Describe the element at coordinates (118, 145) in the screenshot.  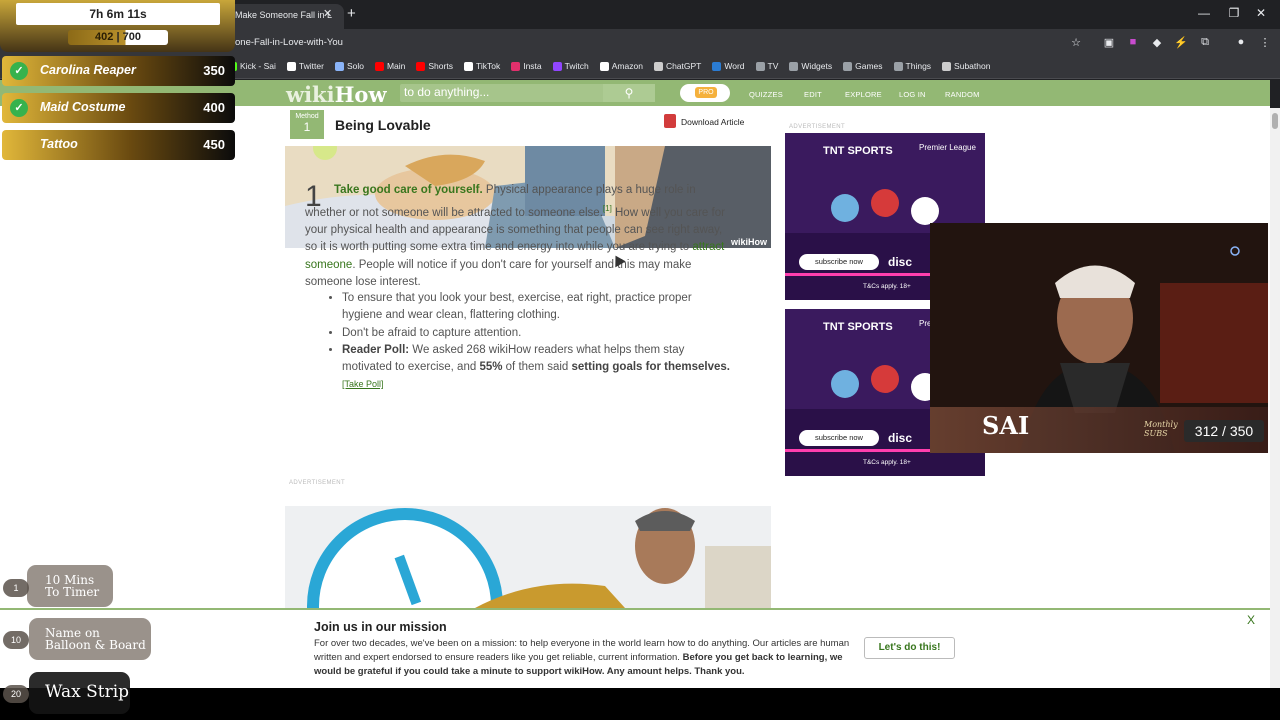
I see `goal-row: Tattoo 450` at that location.